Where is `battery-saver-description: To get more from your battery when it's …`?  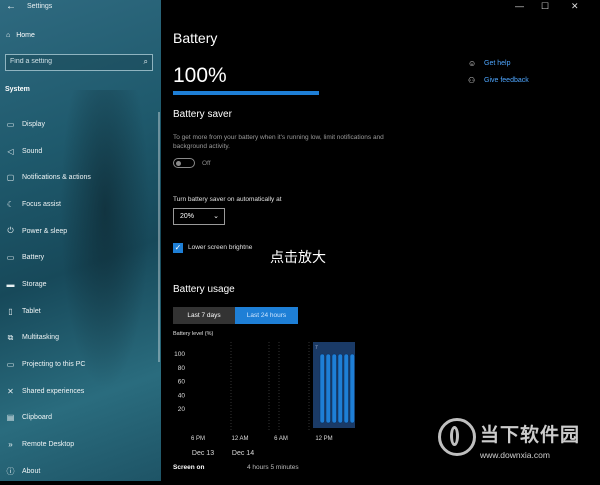
battery-saver-description: To get more from your battery when it's … is located at coordinates (278, 142).